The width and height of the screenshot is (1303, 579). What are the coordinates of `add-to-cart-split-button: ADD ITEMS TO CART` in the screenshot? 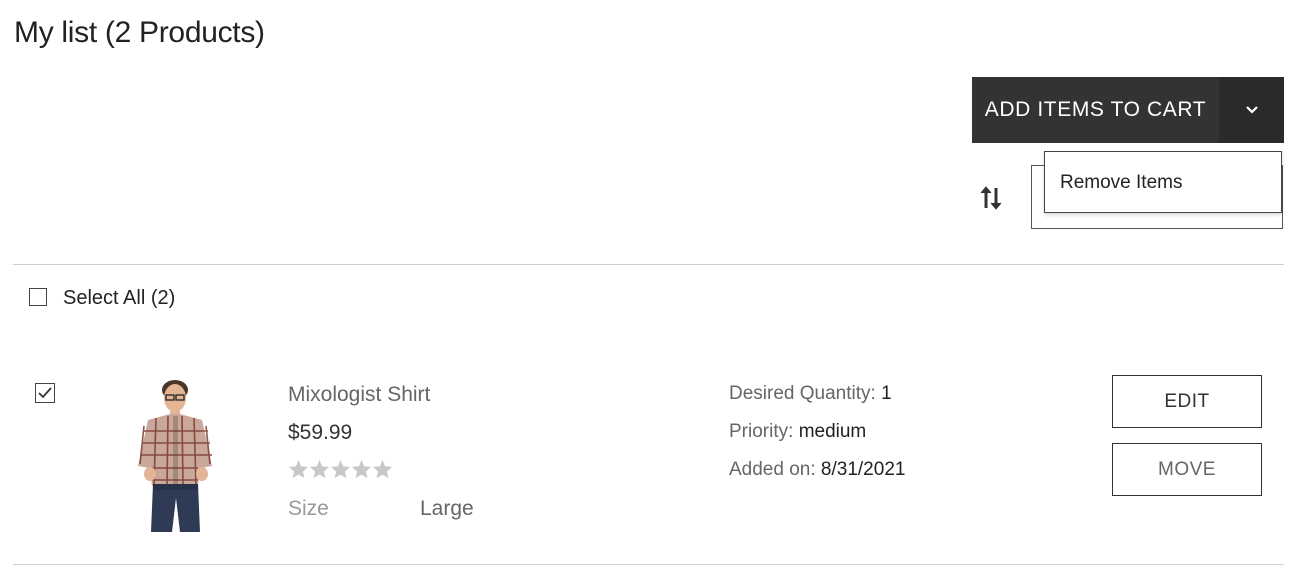 It's located at (1128, 110).